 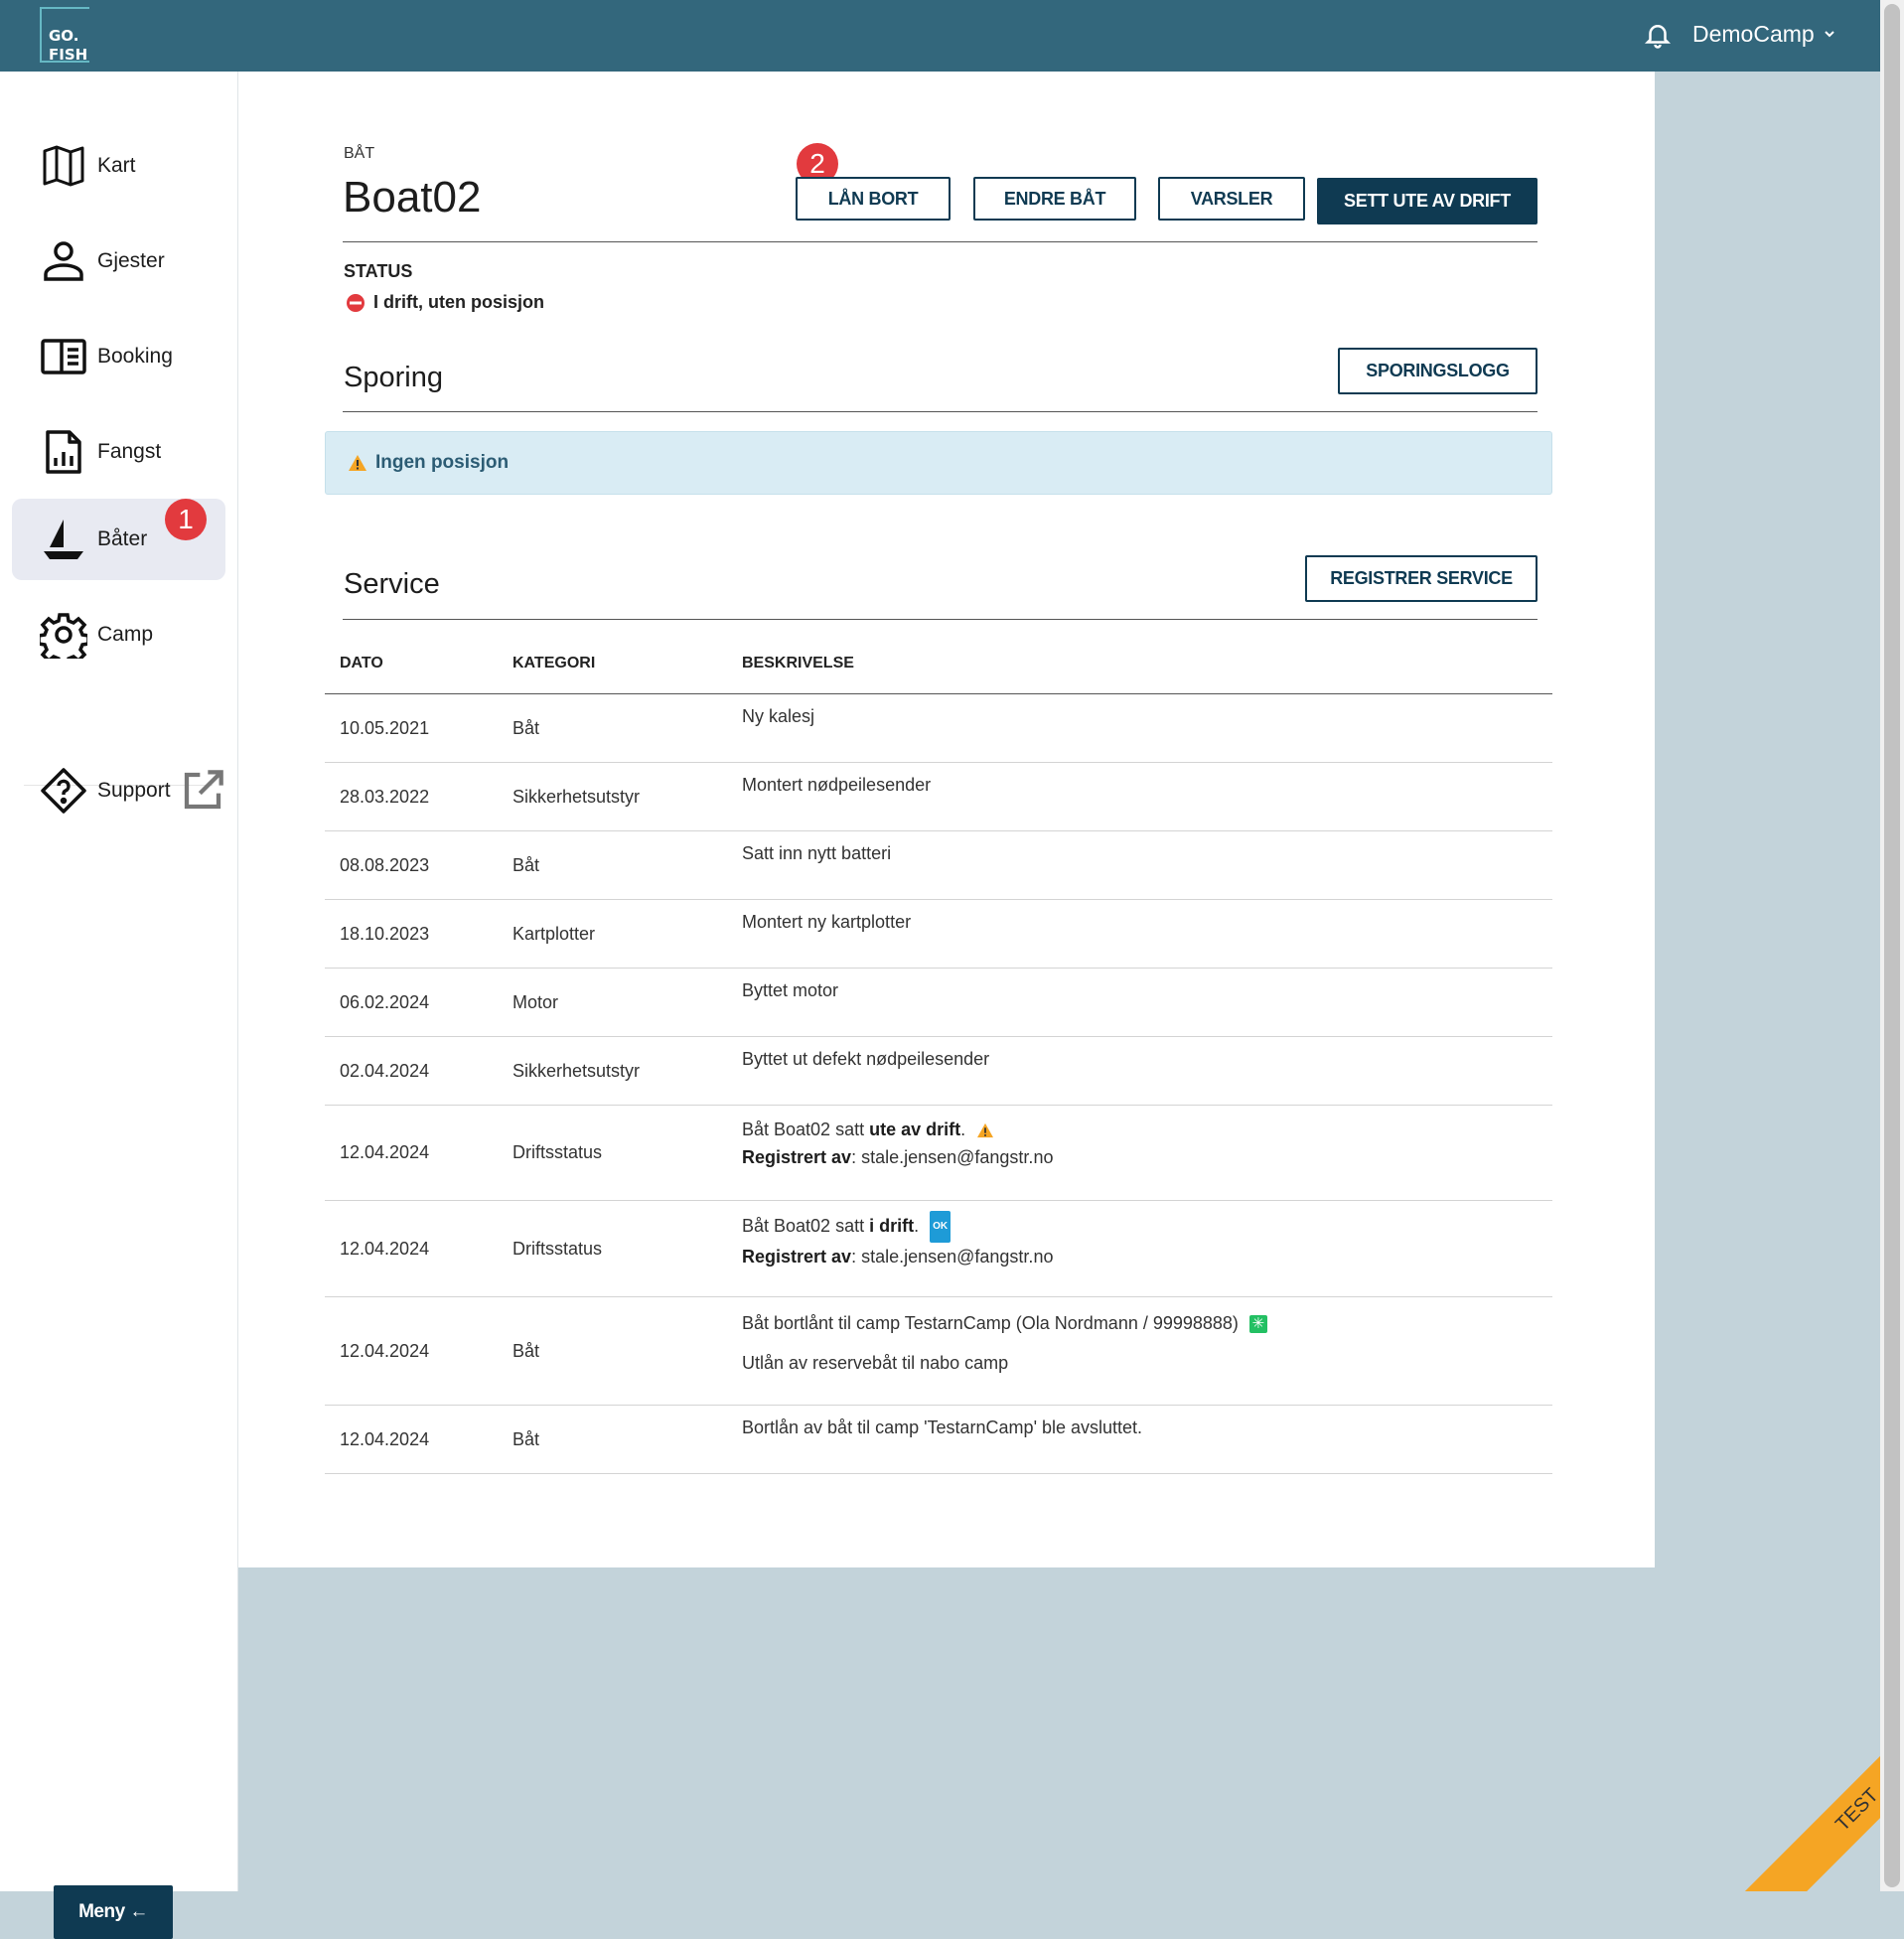 What do you see at coordinates (1231, 199) in the screenshot?
I see `alerts-button: VARSLER` at bounding box center [1231, 199].